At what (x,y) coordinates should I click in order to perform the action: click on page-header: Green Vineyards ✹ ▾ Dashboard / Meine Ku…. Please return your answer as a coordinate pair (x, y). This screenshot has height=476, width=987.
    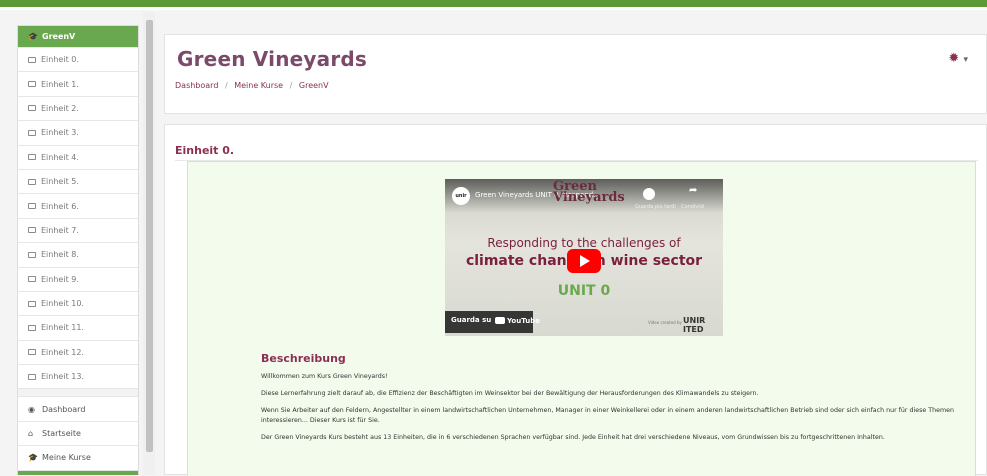
    Looking at the image, I should click on (575, 74).